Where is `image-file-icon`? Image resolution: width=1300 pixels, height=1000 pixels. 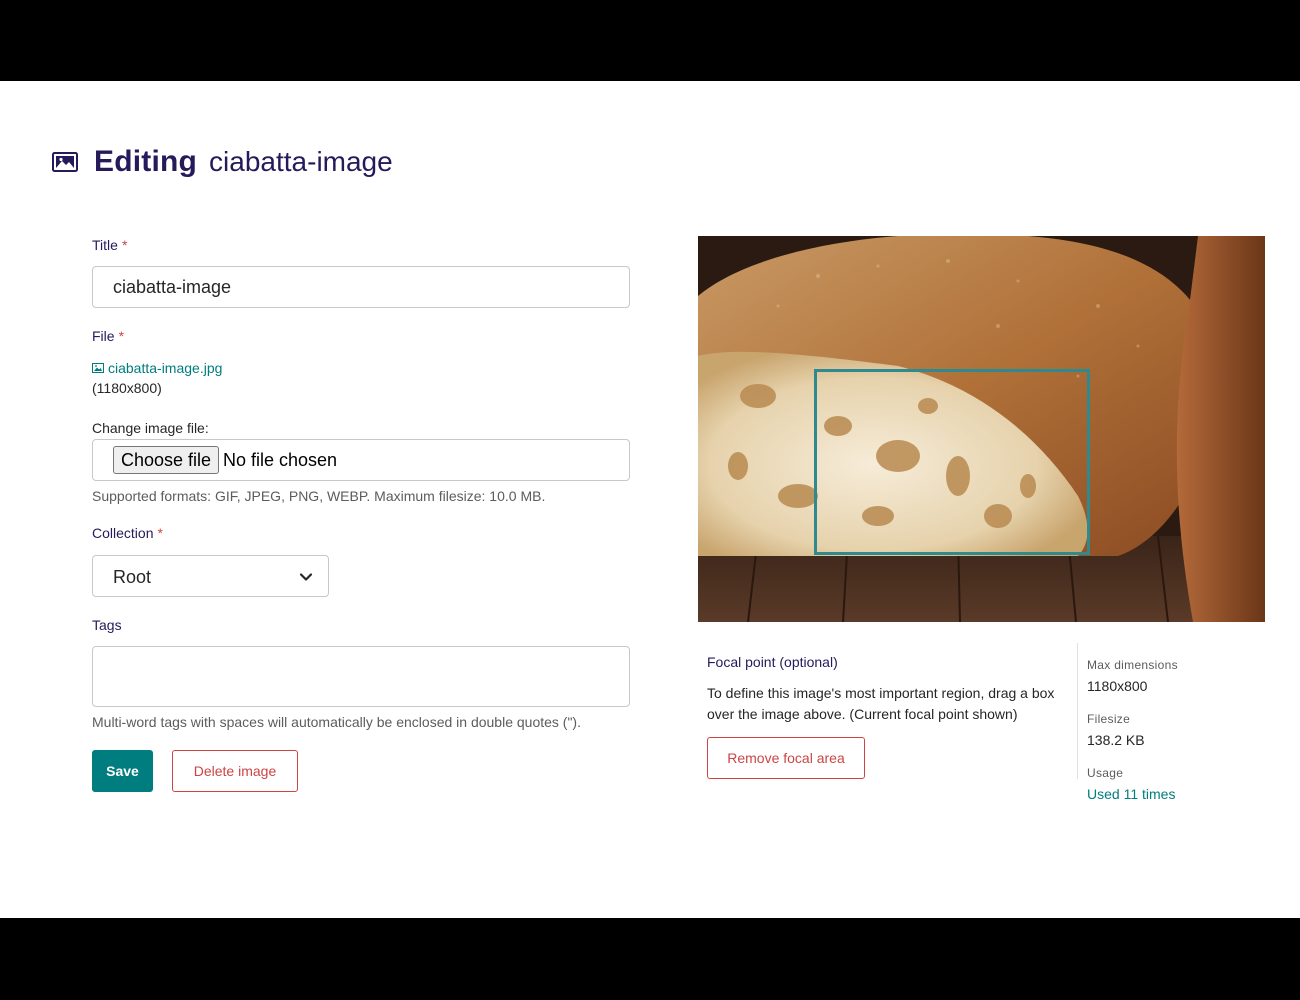
image-file-icon is located at coordinates (98, 368).